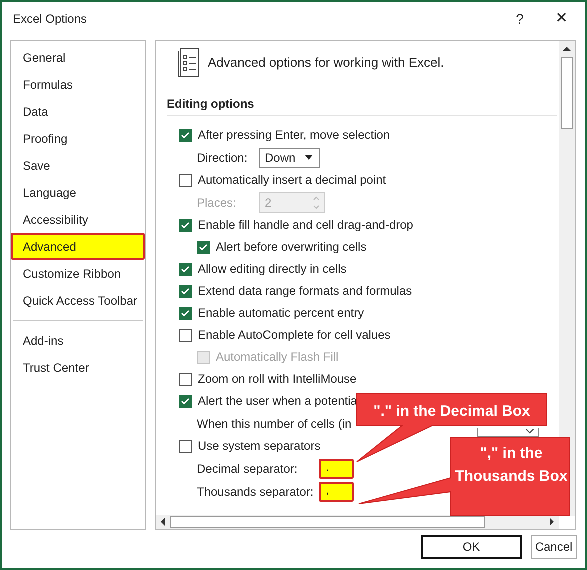 The width and height of the screenshot is (587, 570). I want to click on sidebar-item: Customize Ribbon, so click(78, 273).